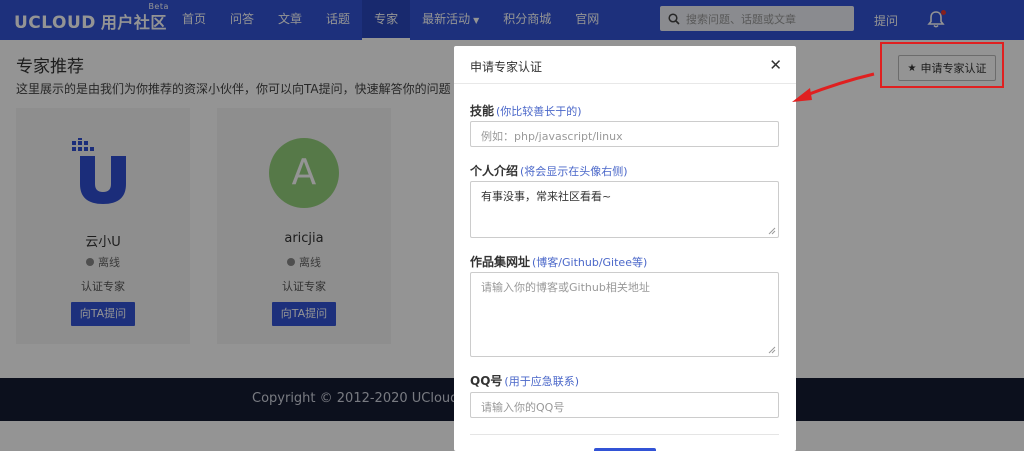 The height and width of the screenshot is (451, 1024). What do you see at coordinates (833, 87) in the screenshot?
I see `annotation-arrow` at bounding box center [833, 87].